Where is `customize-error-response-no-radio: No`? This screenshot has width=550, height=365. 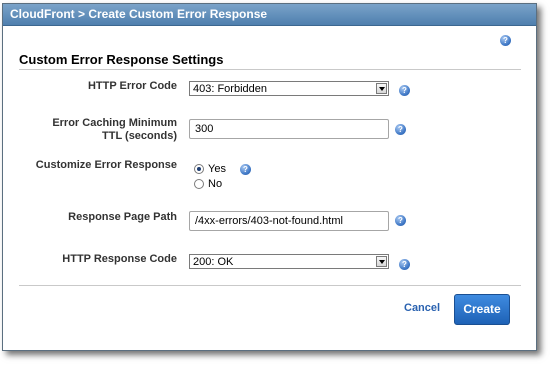 customize-error-response-no-radio: No is located at coordinates (214, 185).